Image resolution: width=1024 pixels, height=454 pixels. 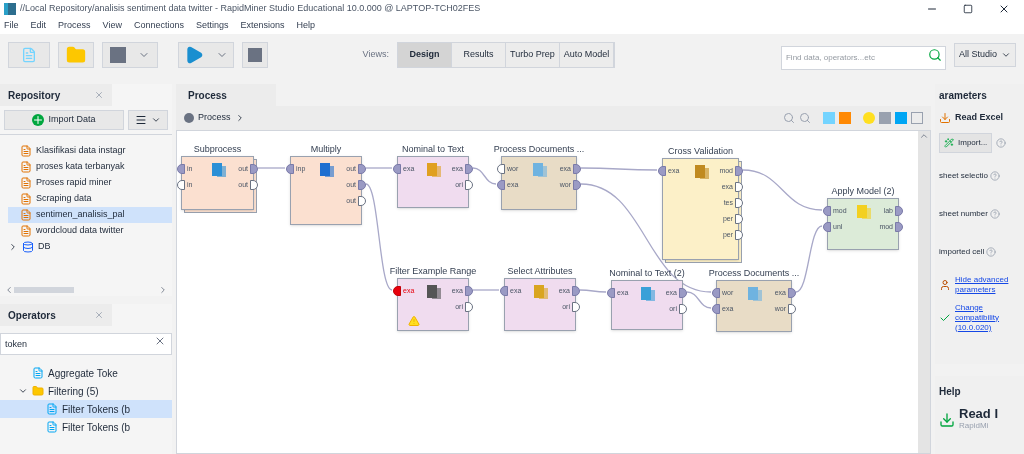 What do you see at coordinates (9, 290) in the screenshot?
I see `scroll-left-icon` at bounding box center [9, 290].